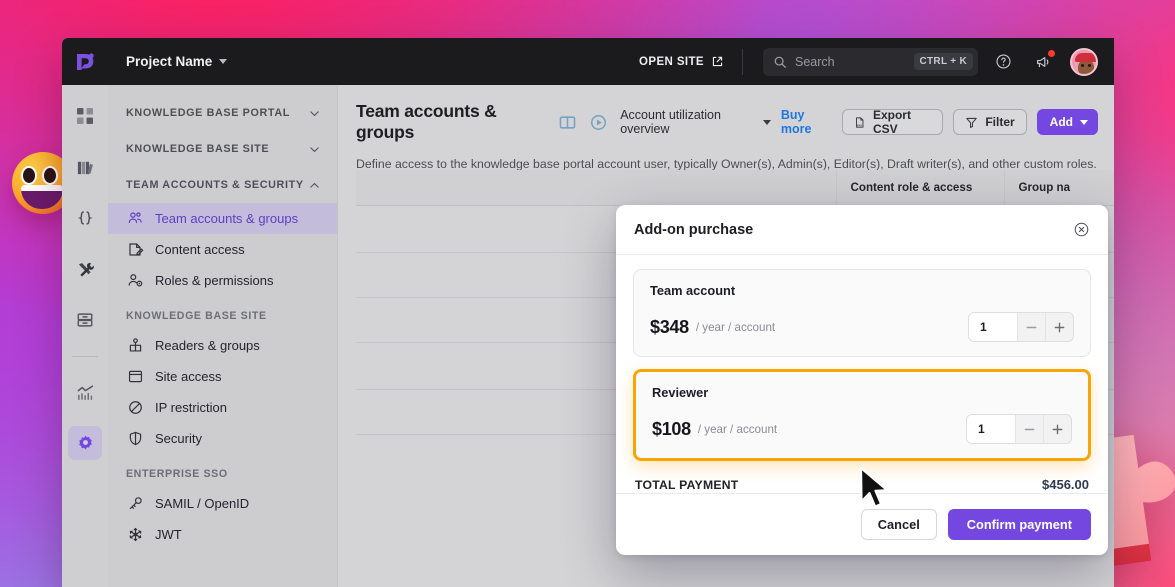 The width and height of the screenshot is (1175, 587). I want to click on sidebar-item-label: Content access, so click(200, 249).